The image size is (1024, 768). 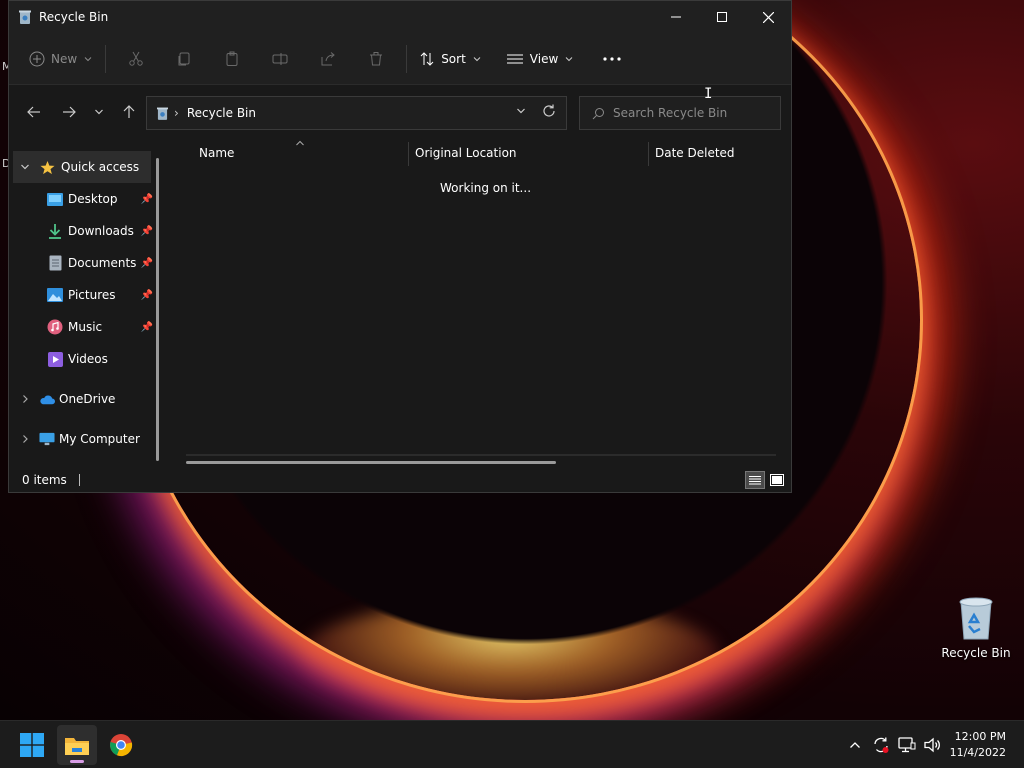 I want to click on share-button, so click(x=328, y=59).